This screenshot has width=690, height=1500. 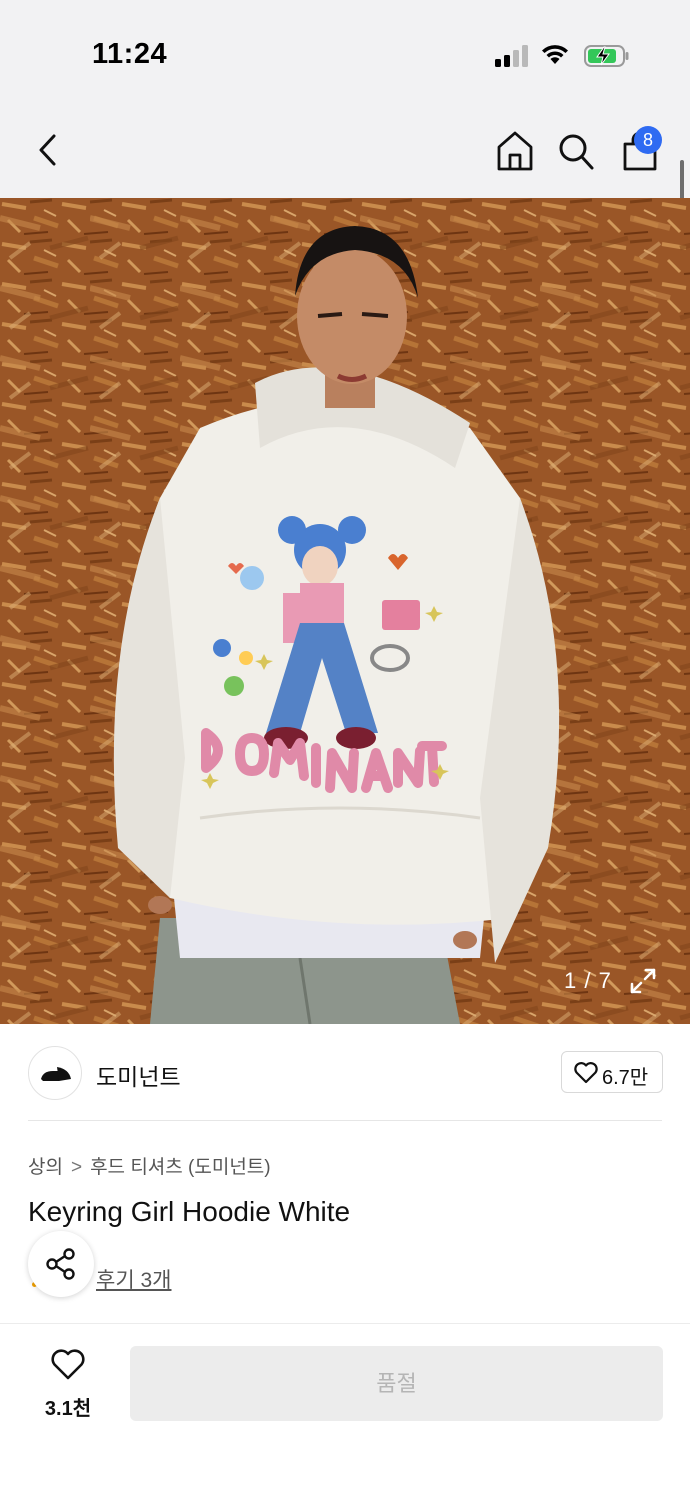 I want to click on expand-icon, so click(x=643, y=981).